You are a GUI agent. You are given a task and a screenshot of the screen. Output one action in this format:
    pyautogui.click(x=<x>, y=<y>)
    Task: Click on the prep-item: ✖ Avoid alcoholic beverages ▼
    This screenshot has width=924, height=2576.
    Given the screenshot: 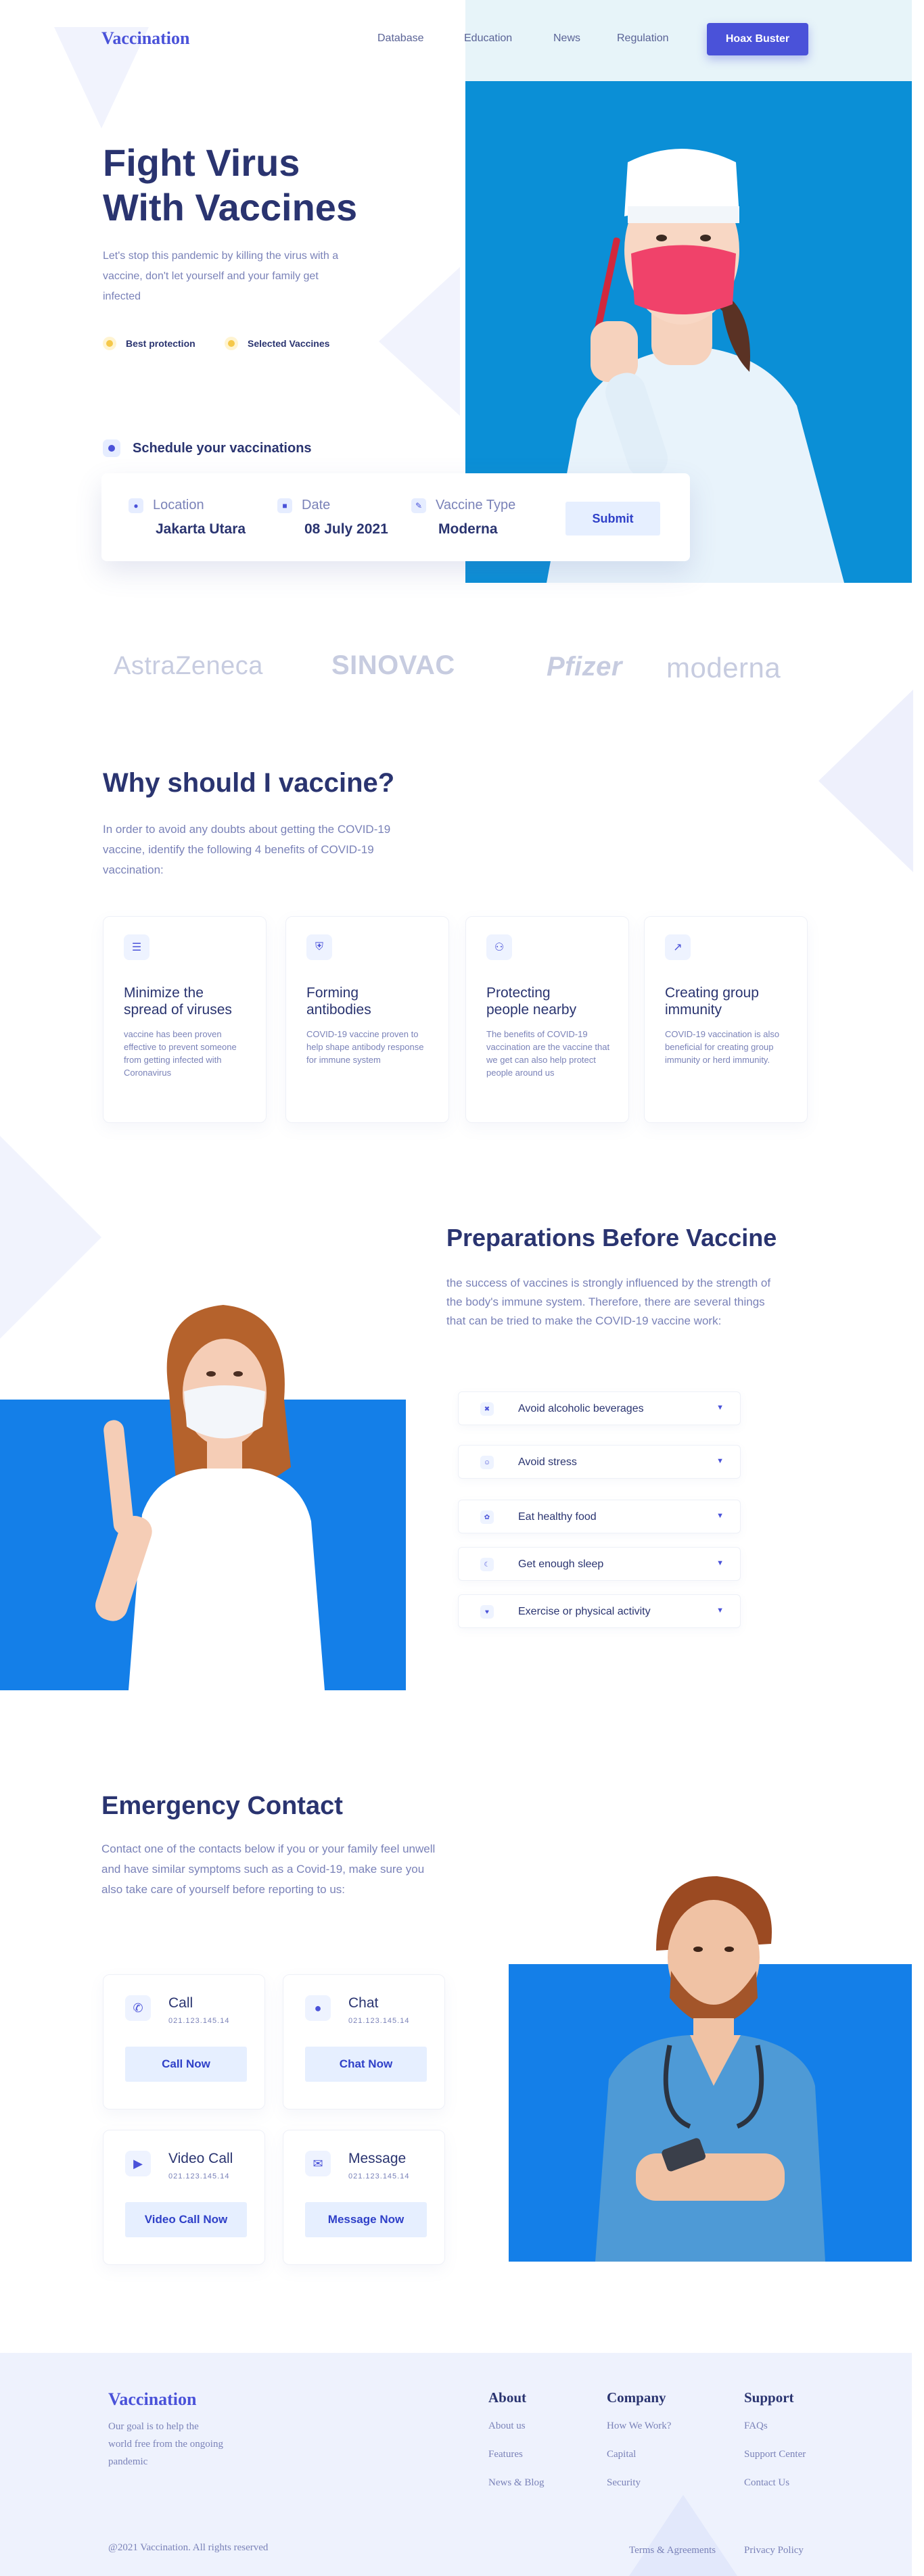 What is the action you would take?
    pyautogui.click(x=599, y=1408)
    